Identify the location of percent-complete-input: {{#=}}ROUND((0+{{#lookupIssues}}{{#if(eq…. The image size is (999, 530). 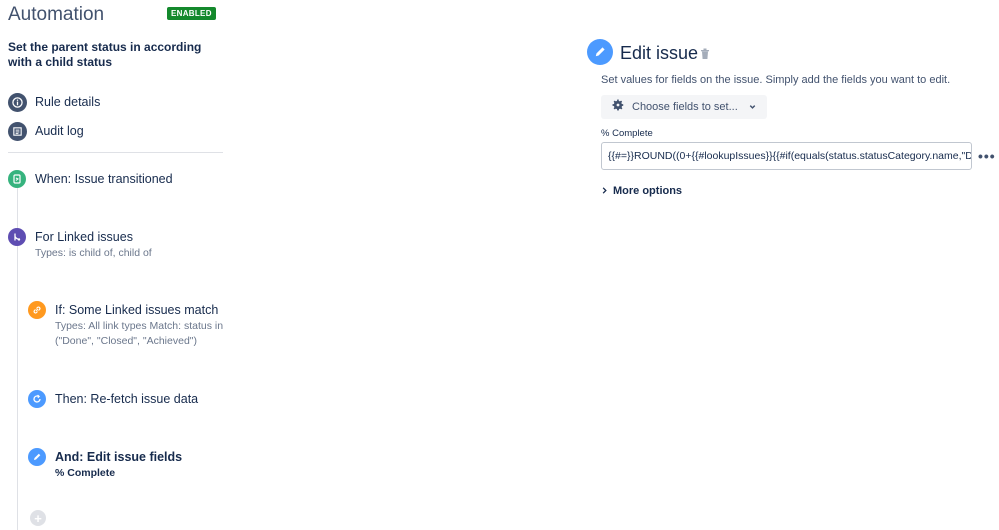
(786, 156).